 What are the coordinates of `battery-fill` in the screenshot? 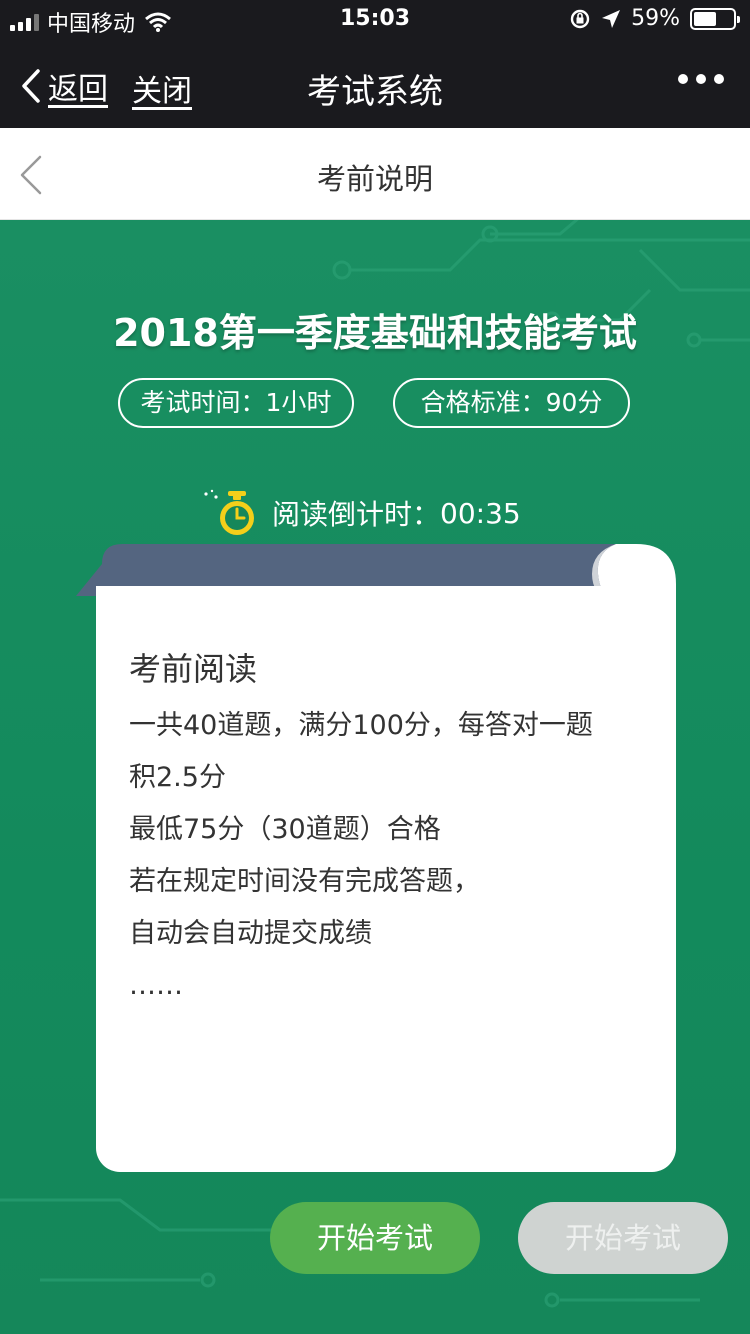 It's located at (705, 18).